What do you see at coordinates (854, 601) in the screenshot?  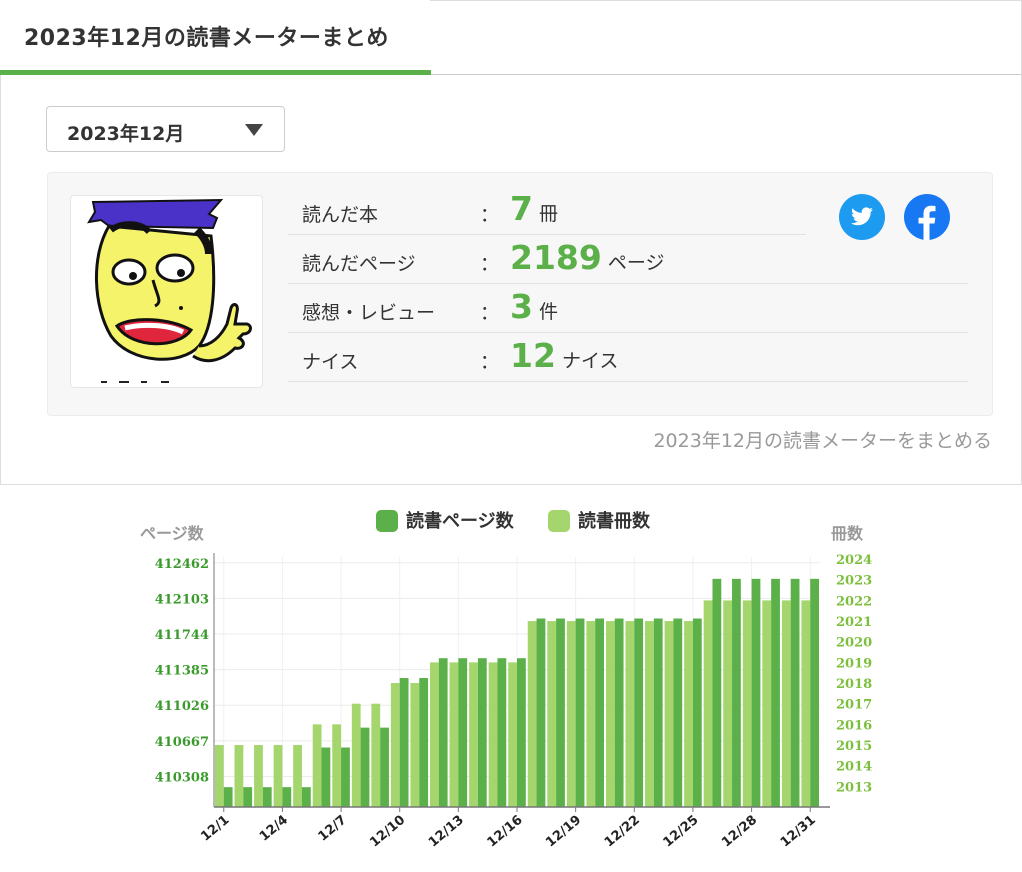 I see `y-right-tick: 2022` at bounding box center [854, 601].